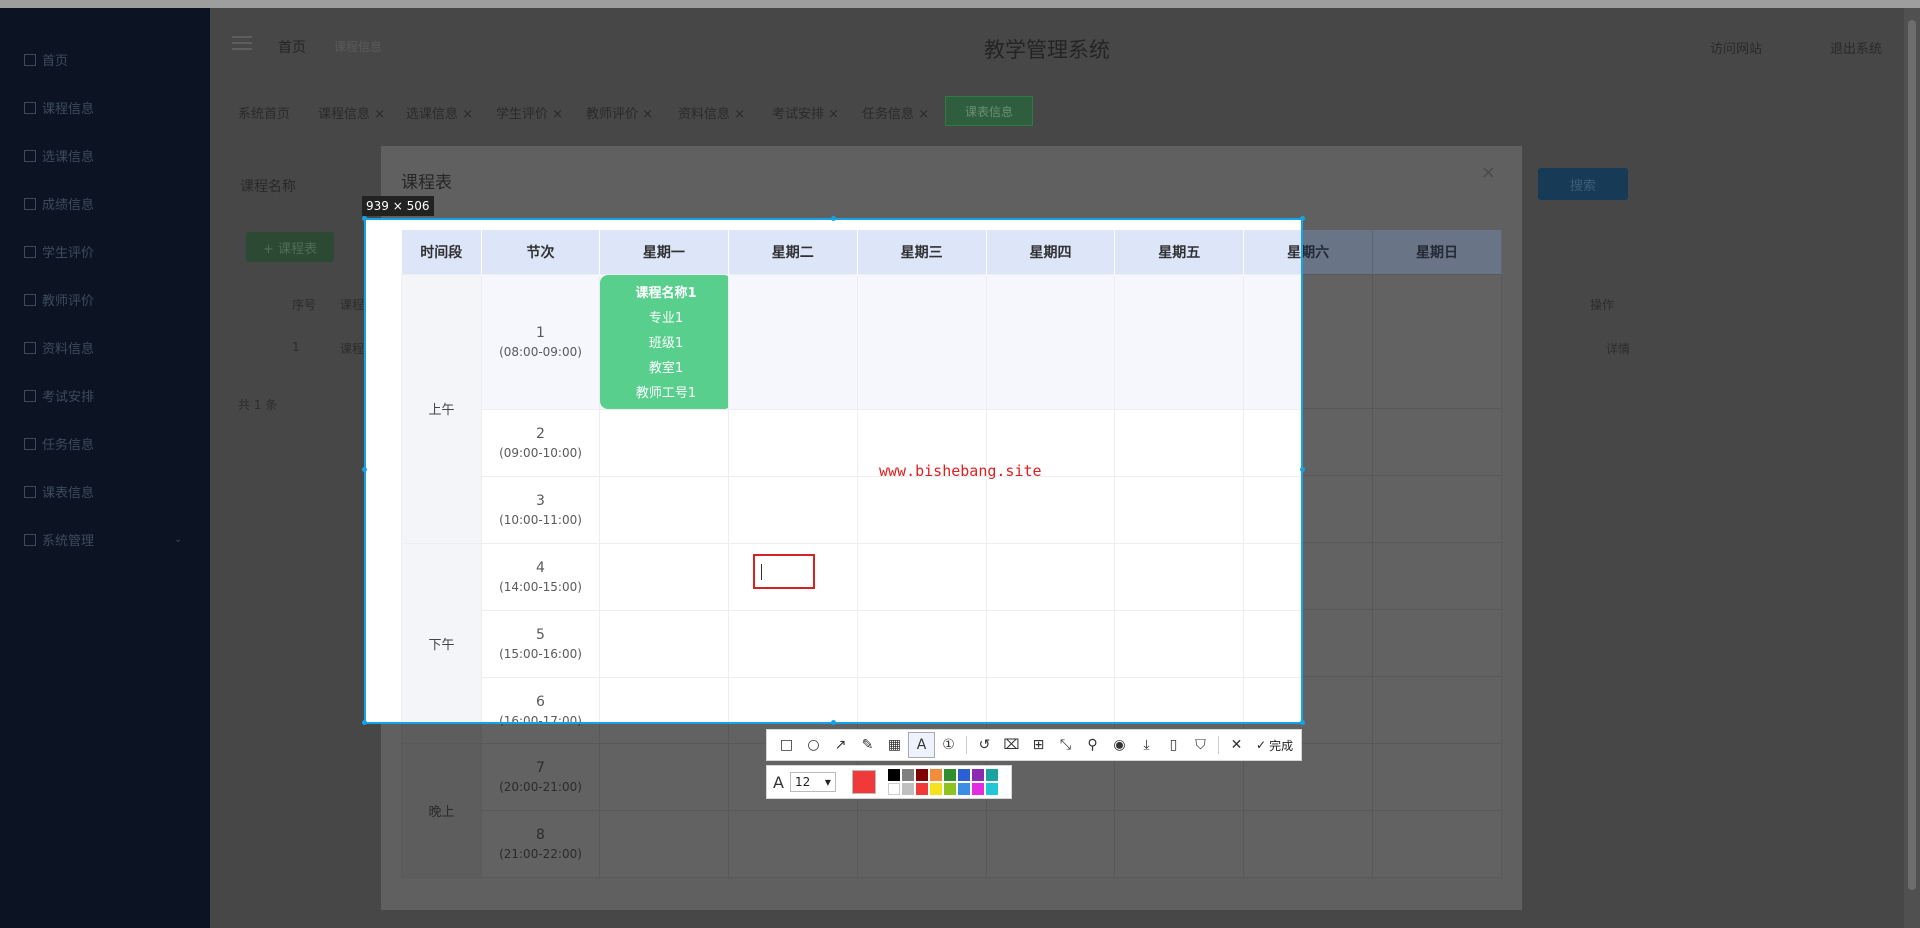 The height and width of the screenshot is (928, 1920). Describe the element at coordinates (242, 43) in the screenshot. I see `menu-toggle-icon` at that location.